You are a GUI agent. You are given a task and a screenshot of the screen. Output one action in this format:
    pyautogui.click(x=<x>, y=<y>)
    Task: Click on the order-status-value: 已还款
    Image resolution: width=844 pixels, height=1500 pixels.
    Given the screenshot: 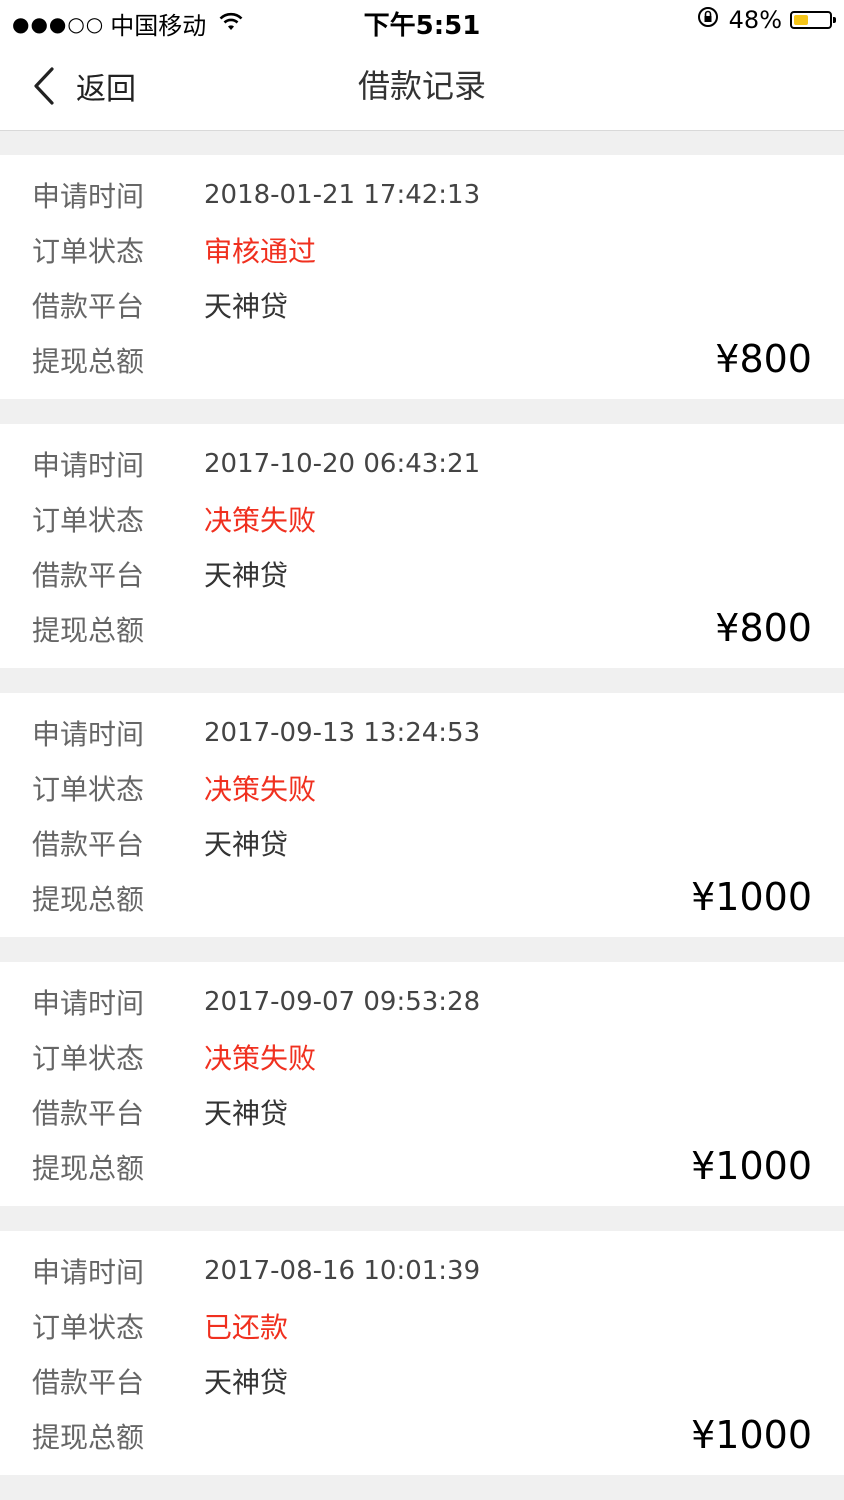 What is the action you would take?
    pyautogui.click(x=246, y=1327)
    